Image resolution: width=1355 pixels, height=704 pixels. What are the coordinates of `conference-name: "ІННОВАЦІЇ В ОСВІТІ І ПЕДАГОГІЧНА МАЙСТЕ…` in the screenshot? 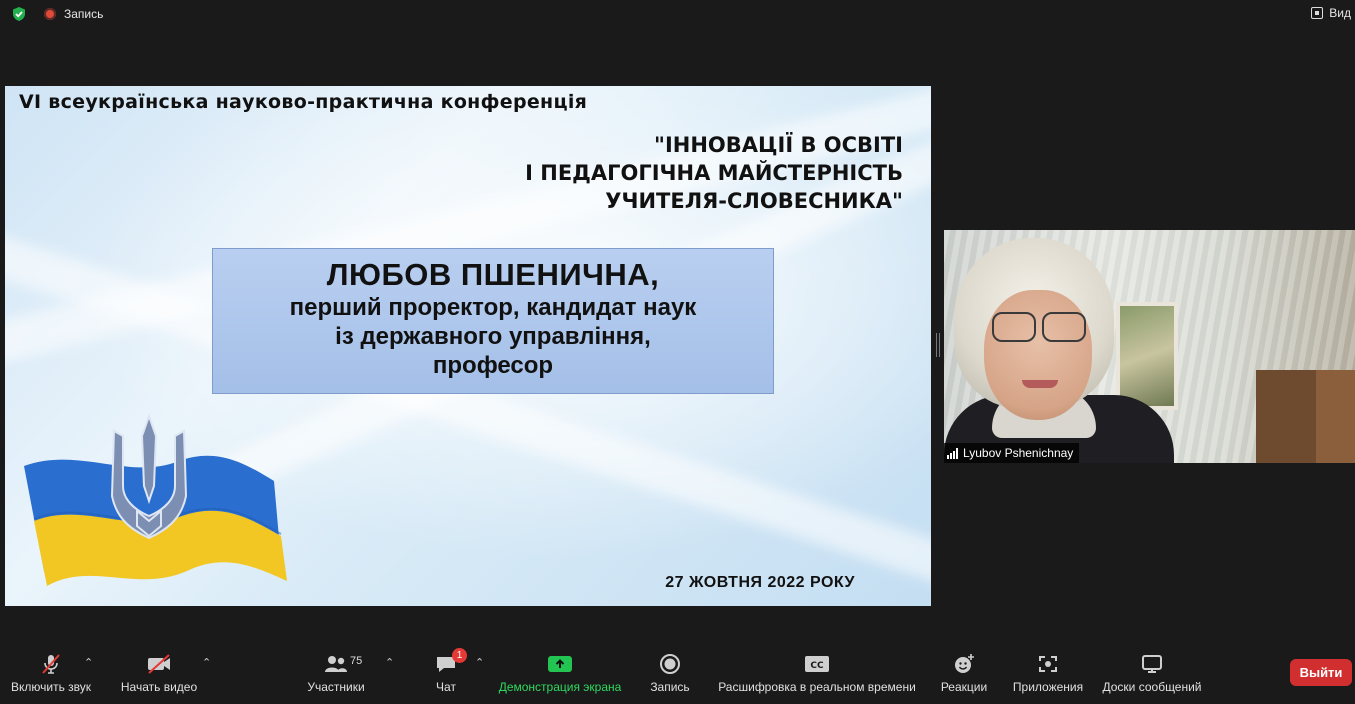 It's located at (714, 173).